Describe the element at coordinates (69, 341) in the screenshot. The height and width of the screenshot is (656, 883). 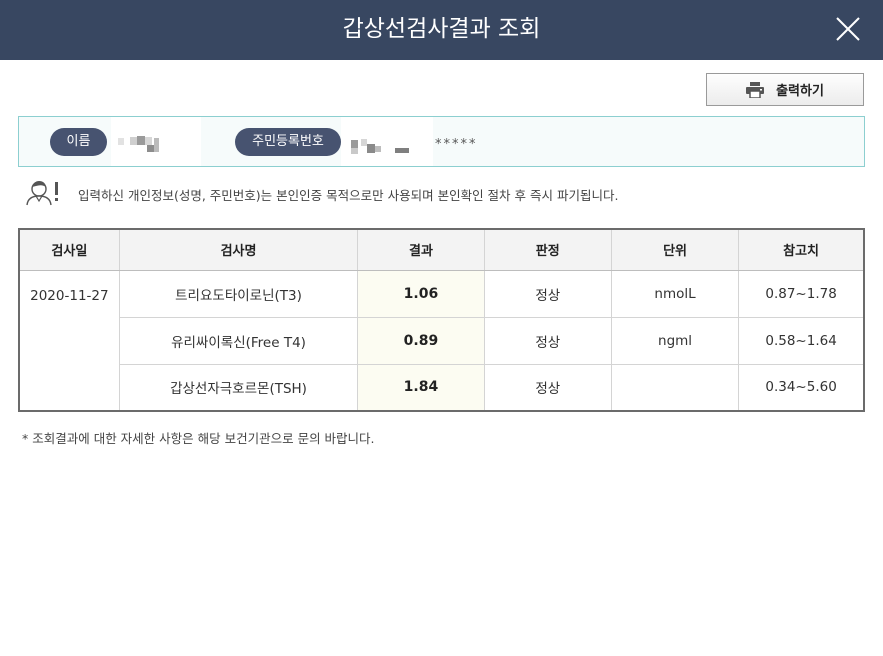
I see `test-date: 2020-11-27` at that location.